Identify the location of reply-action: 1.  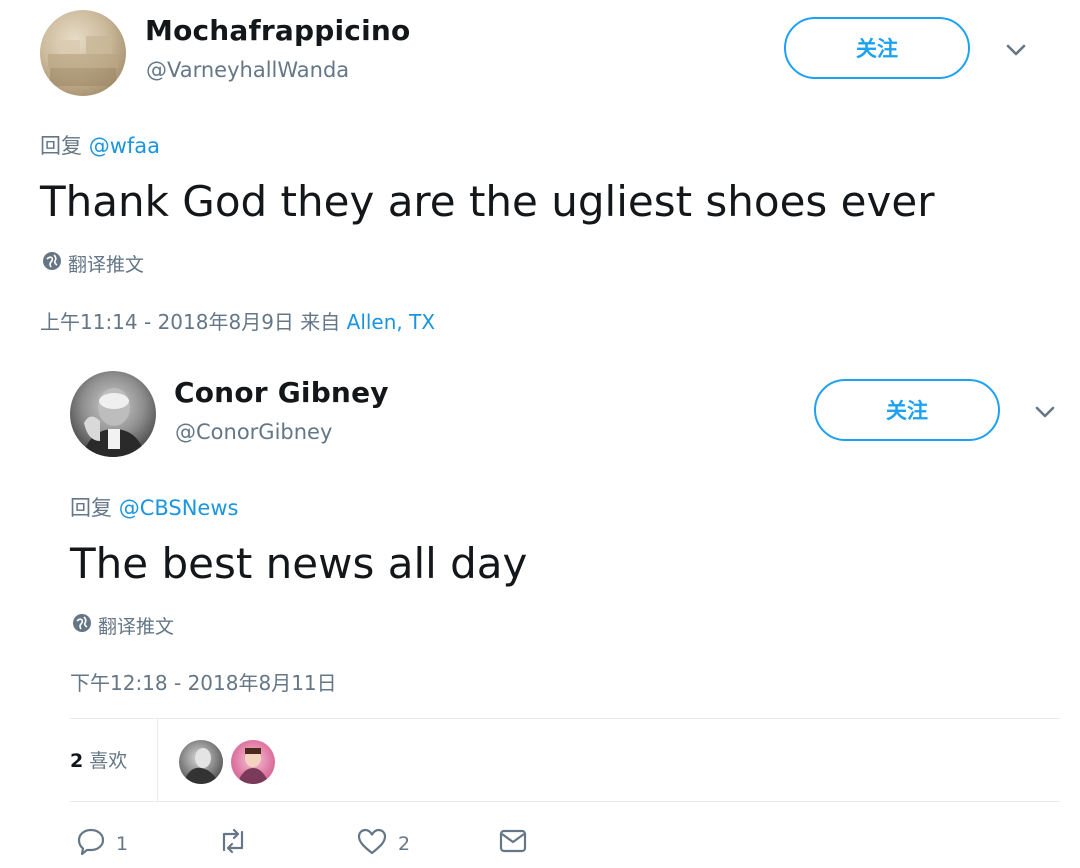
(102, 843).